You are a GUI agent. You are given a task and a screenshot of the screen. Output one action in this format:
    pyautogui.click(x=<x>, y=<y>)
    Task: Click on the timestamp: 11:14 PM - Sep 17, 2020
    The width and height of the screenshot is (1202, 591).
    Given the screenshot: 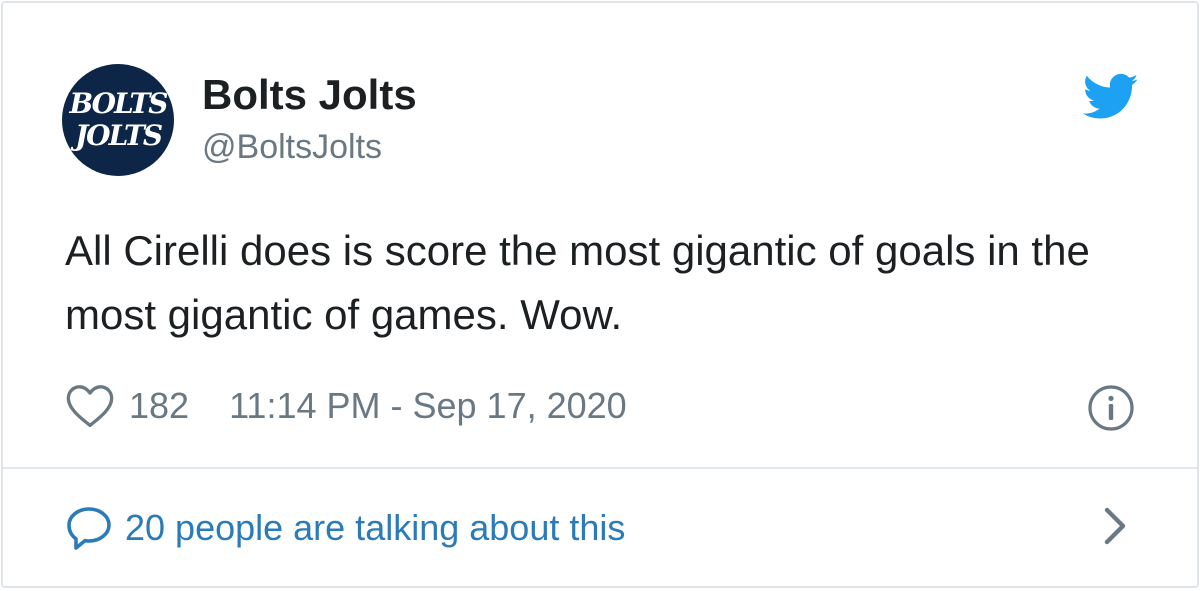 What is the action you would take?
    pyautogui.click(x=428, y=406)
    